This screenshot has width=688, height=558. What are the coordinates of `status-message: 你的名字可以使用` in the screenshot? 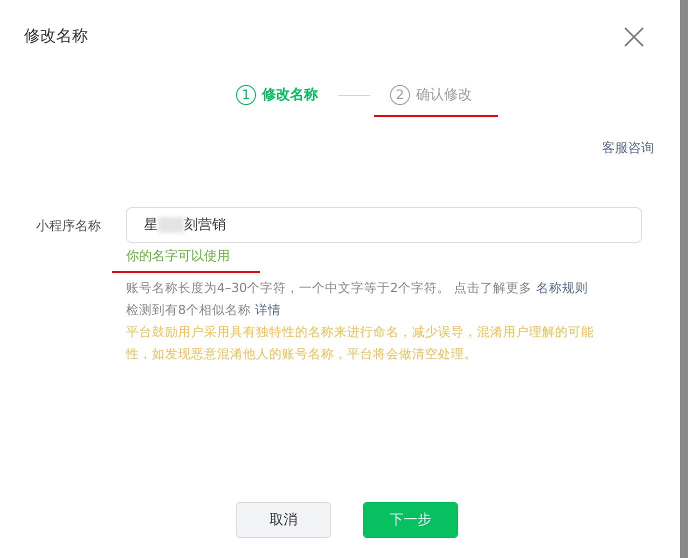 It's located at (178, 259).